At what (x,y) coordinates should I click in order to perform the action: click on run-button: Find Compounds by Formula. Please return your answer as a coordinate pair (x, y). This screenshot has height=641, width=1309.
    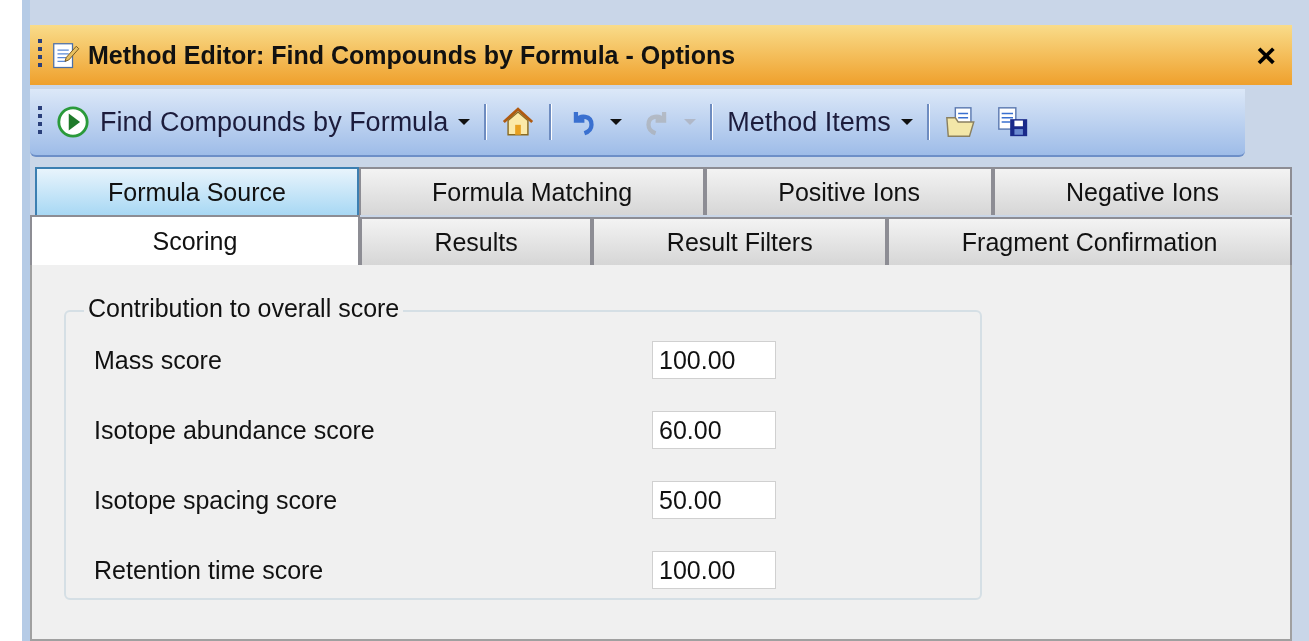
    Looking at the image, I should click on (263, 122).